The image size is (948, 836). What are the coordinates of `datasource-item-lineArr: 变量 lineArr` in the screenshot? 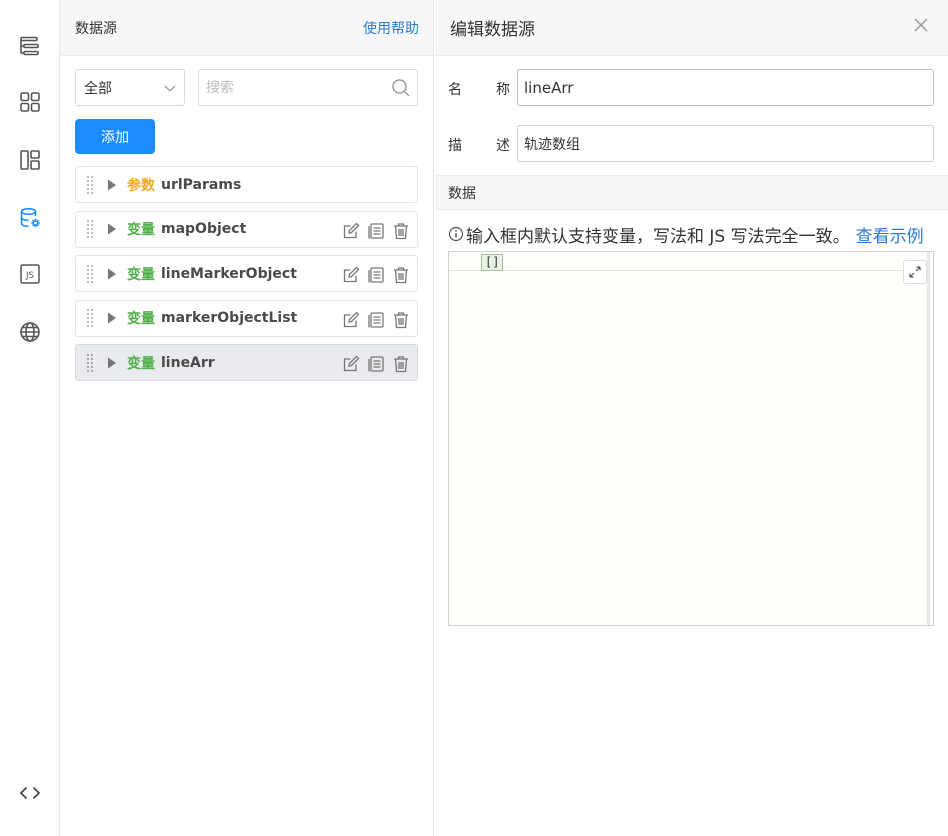 It's located at (246, 362).